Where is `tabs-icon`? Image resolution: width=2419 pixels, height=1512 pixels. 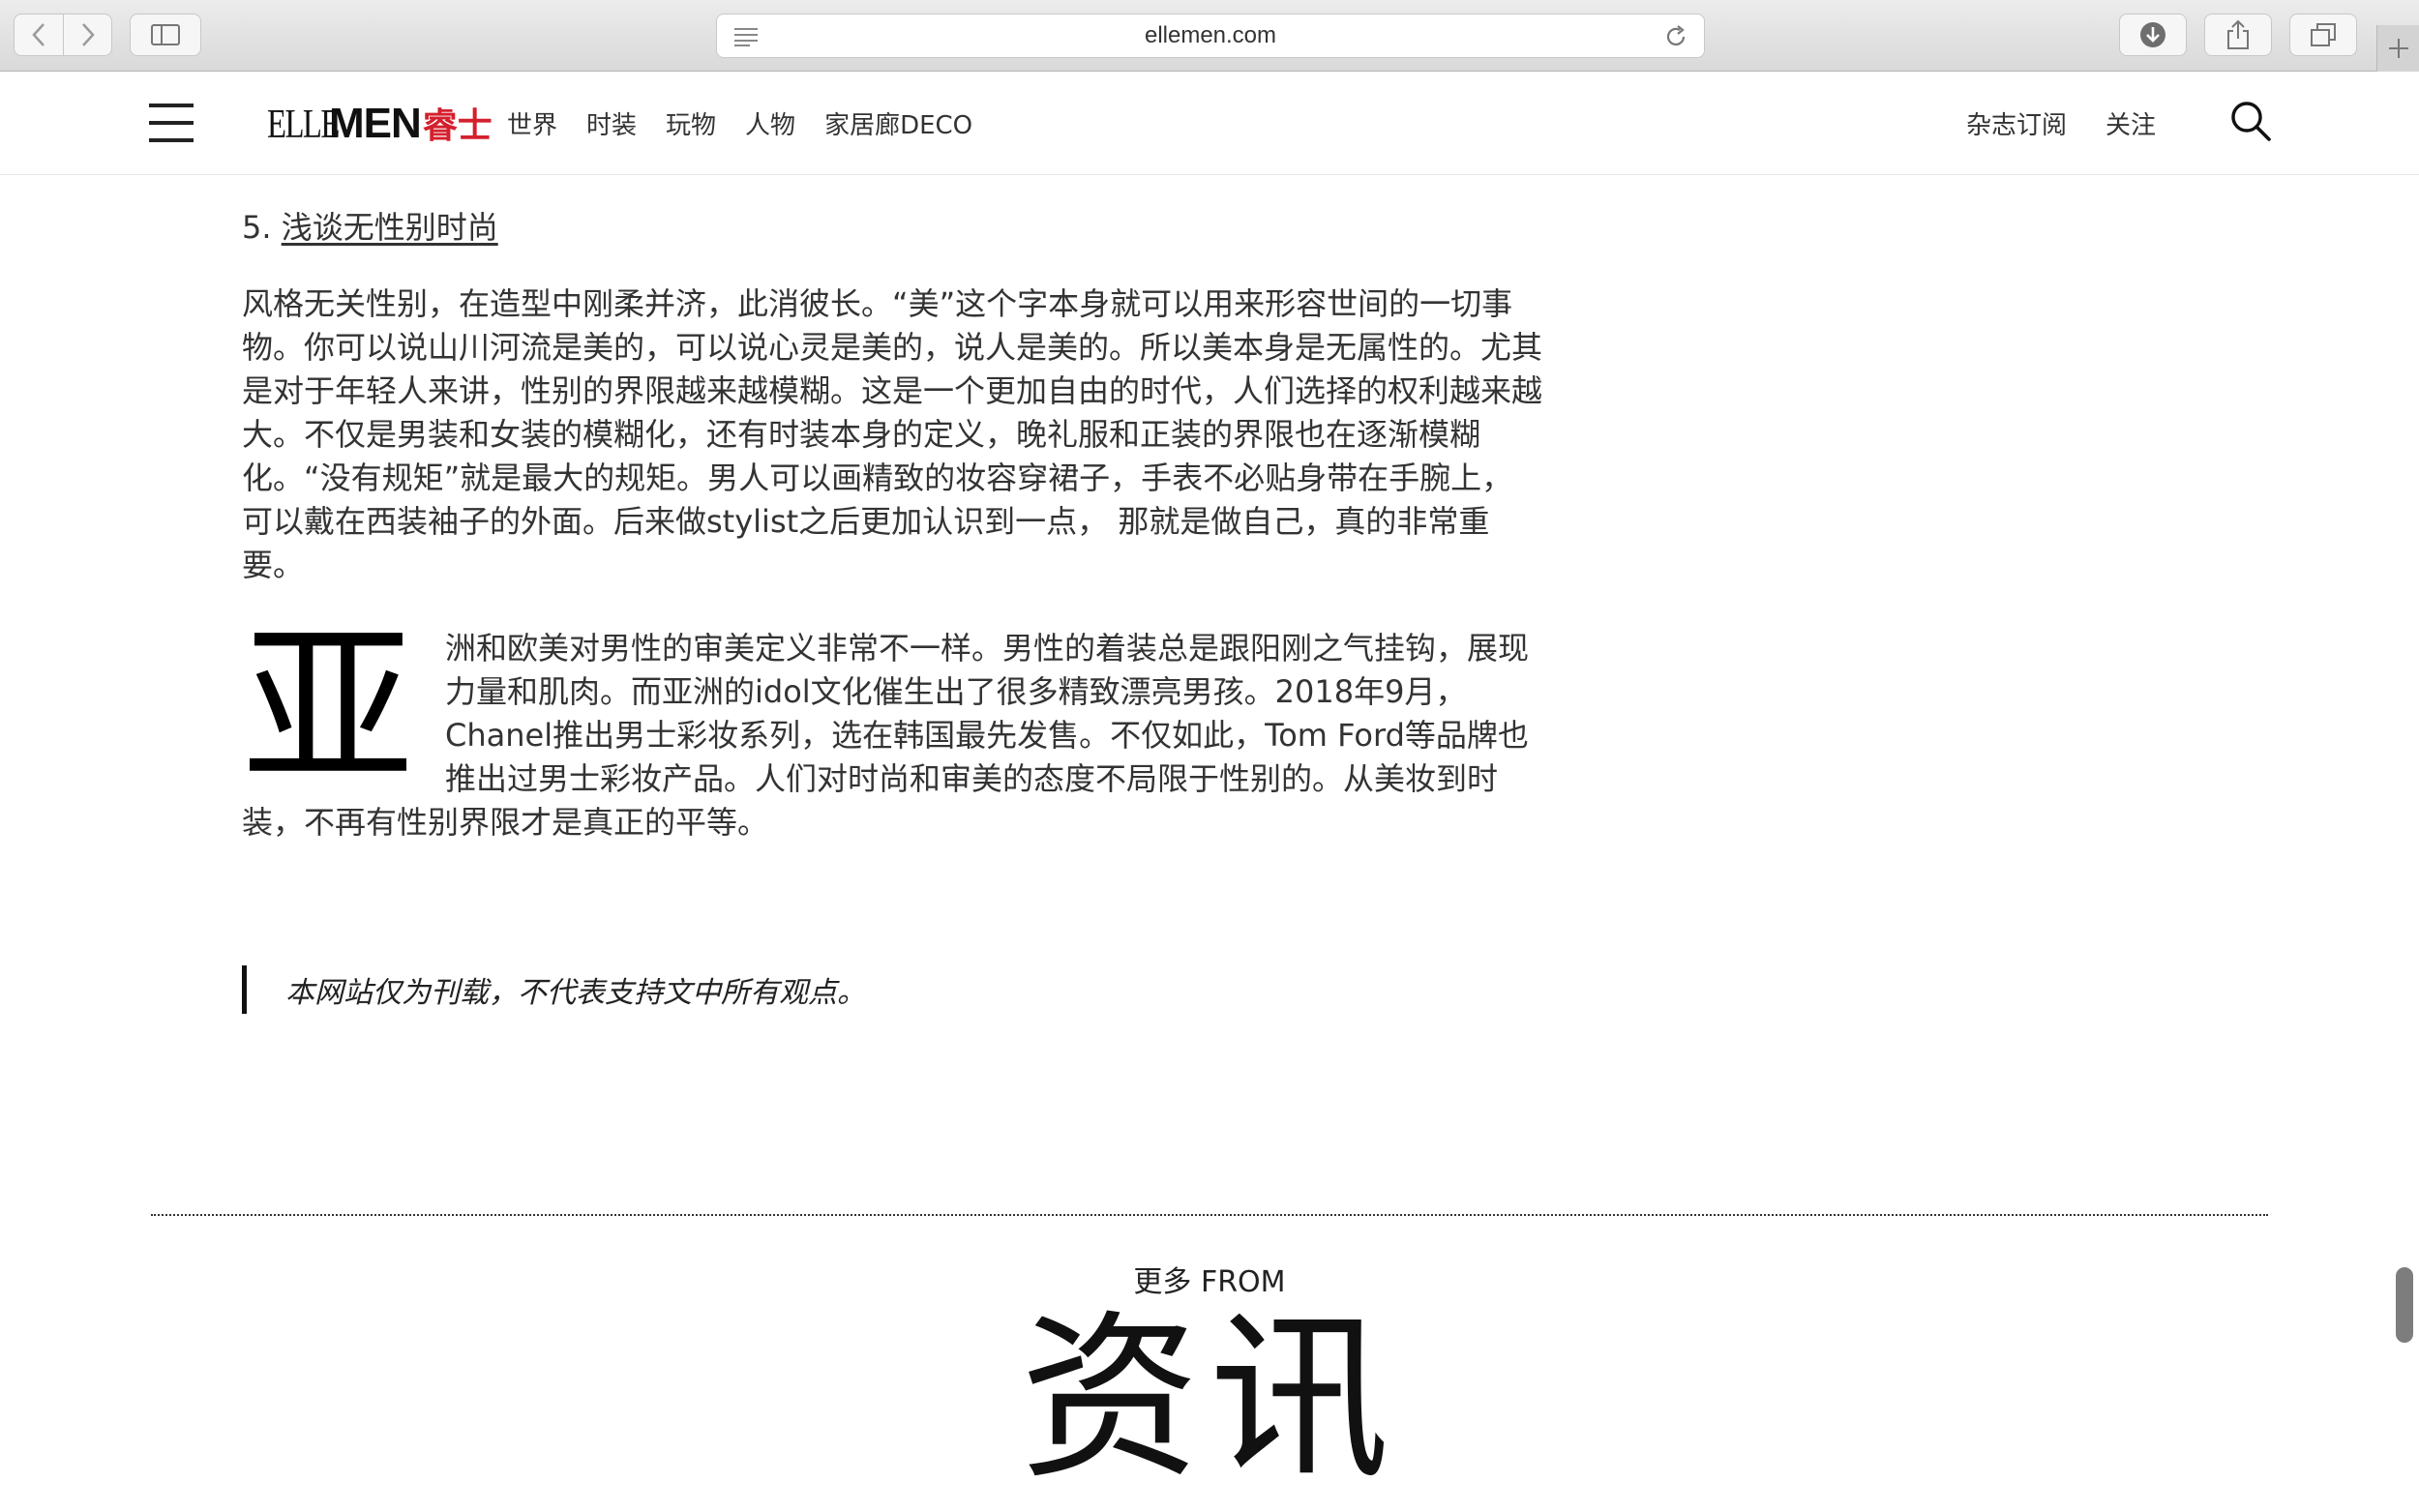
tabs-icon is located at coordinates (2323, 35).